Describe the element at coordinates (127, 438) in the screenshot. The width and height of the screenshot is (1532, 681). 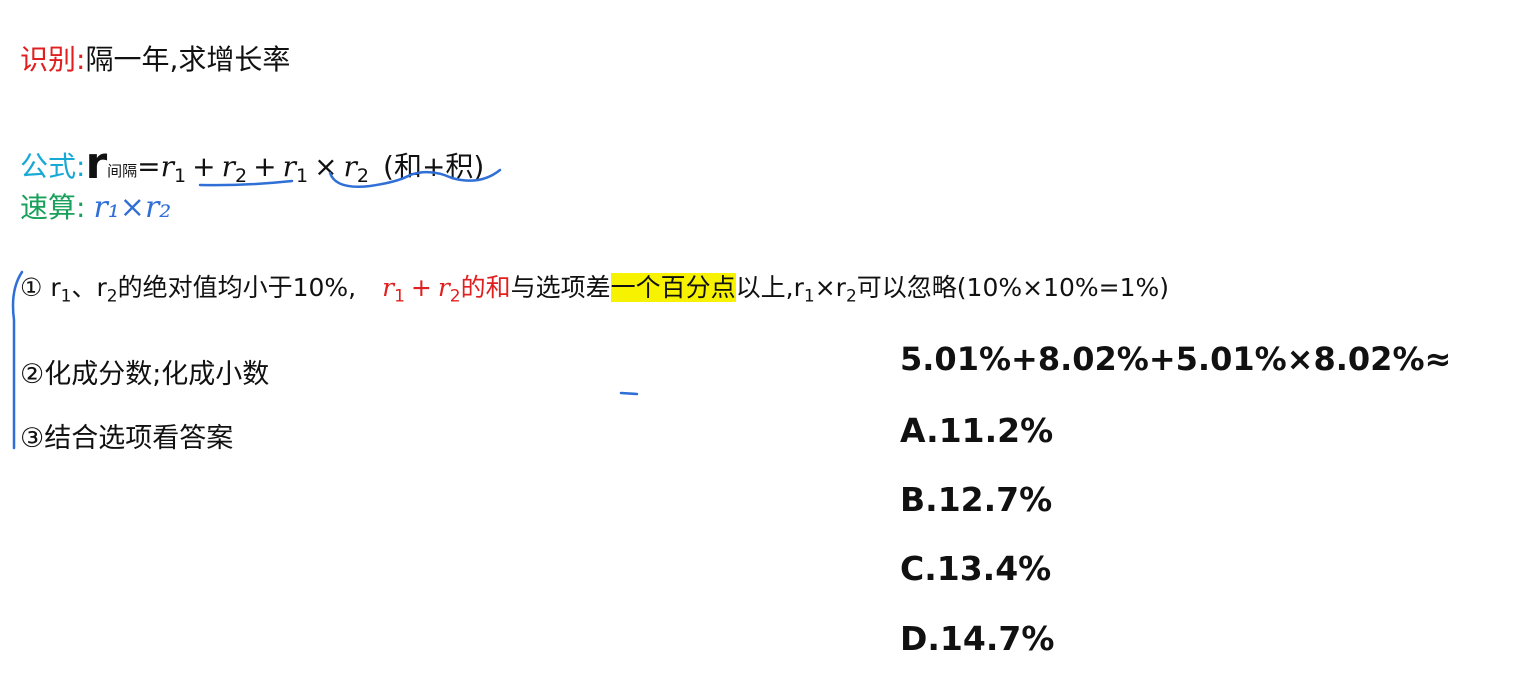
I see `point-3: ③结合选项看答案` at that location.